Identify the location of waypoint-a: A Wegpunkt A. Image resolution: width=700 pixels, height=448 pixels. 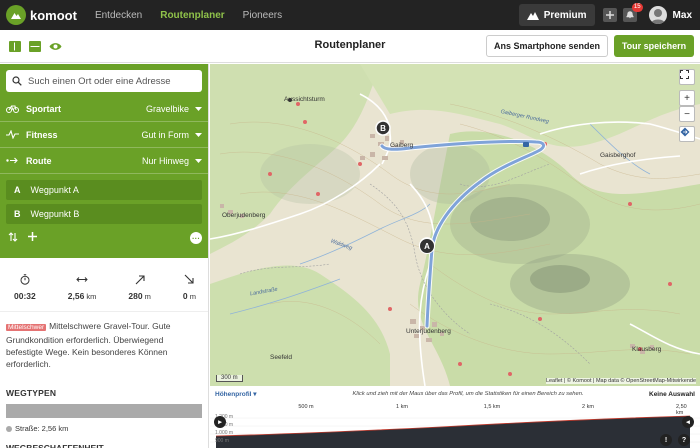
(104, 190).